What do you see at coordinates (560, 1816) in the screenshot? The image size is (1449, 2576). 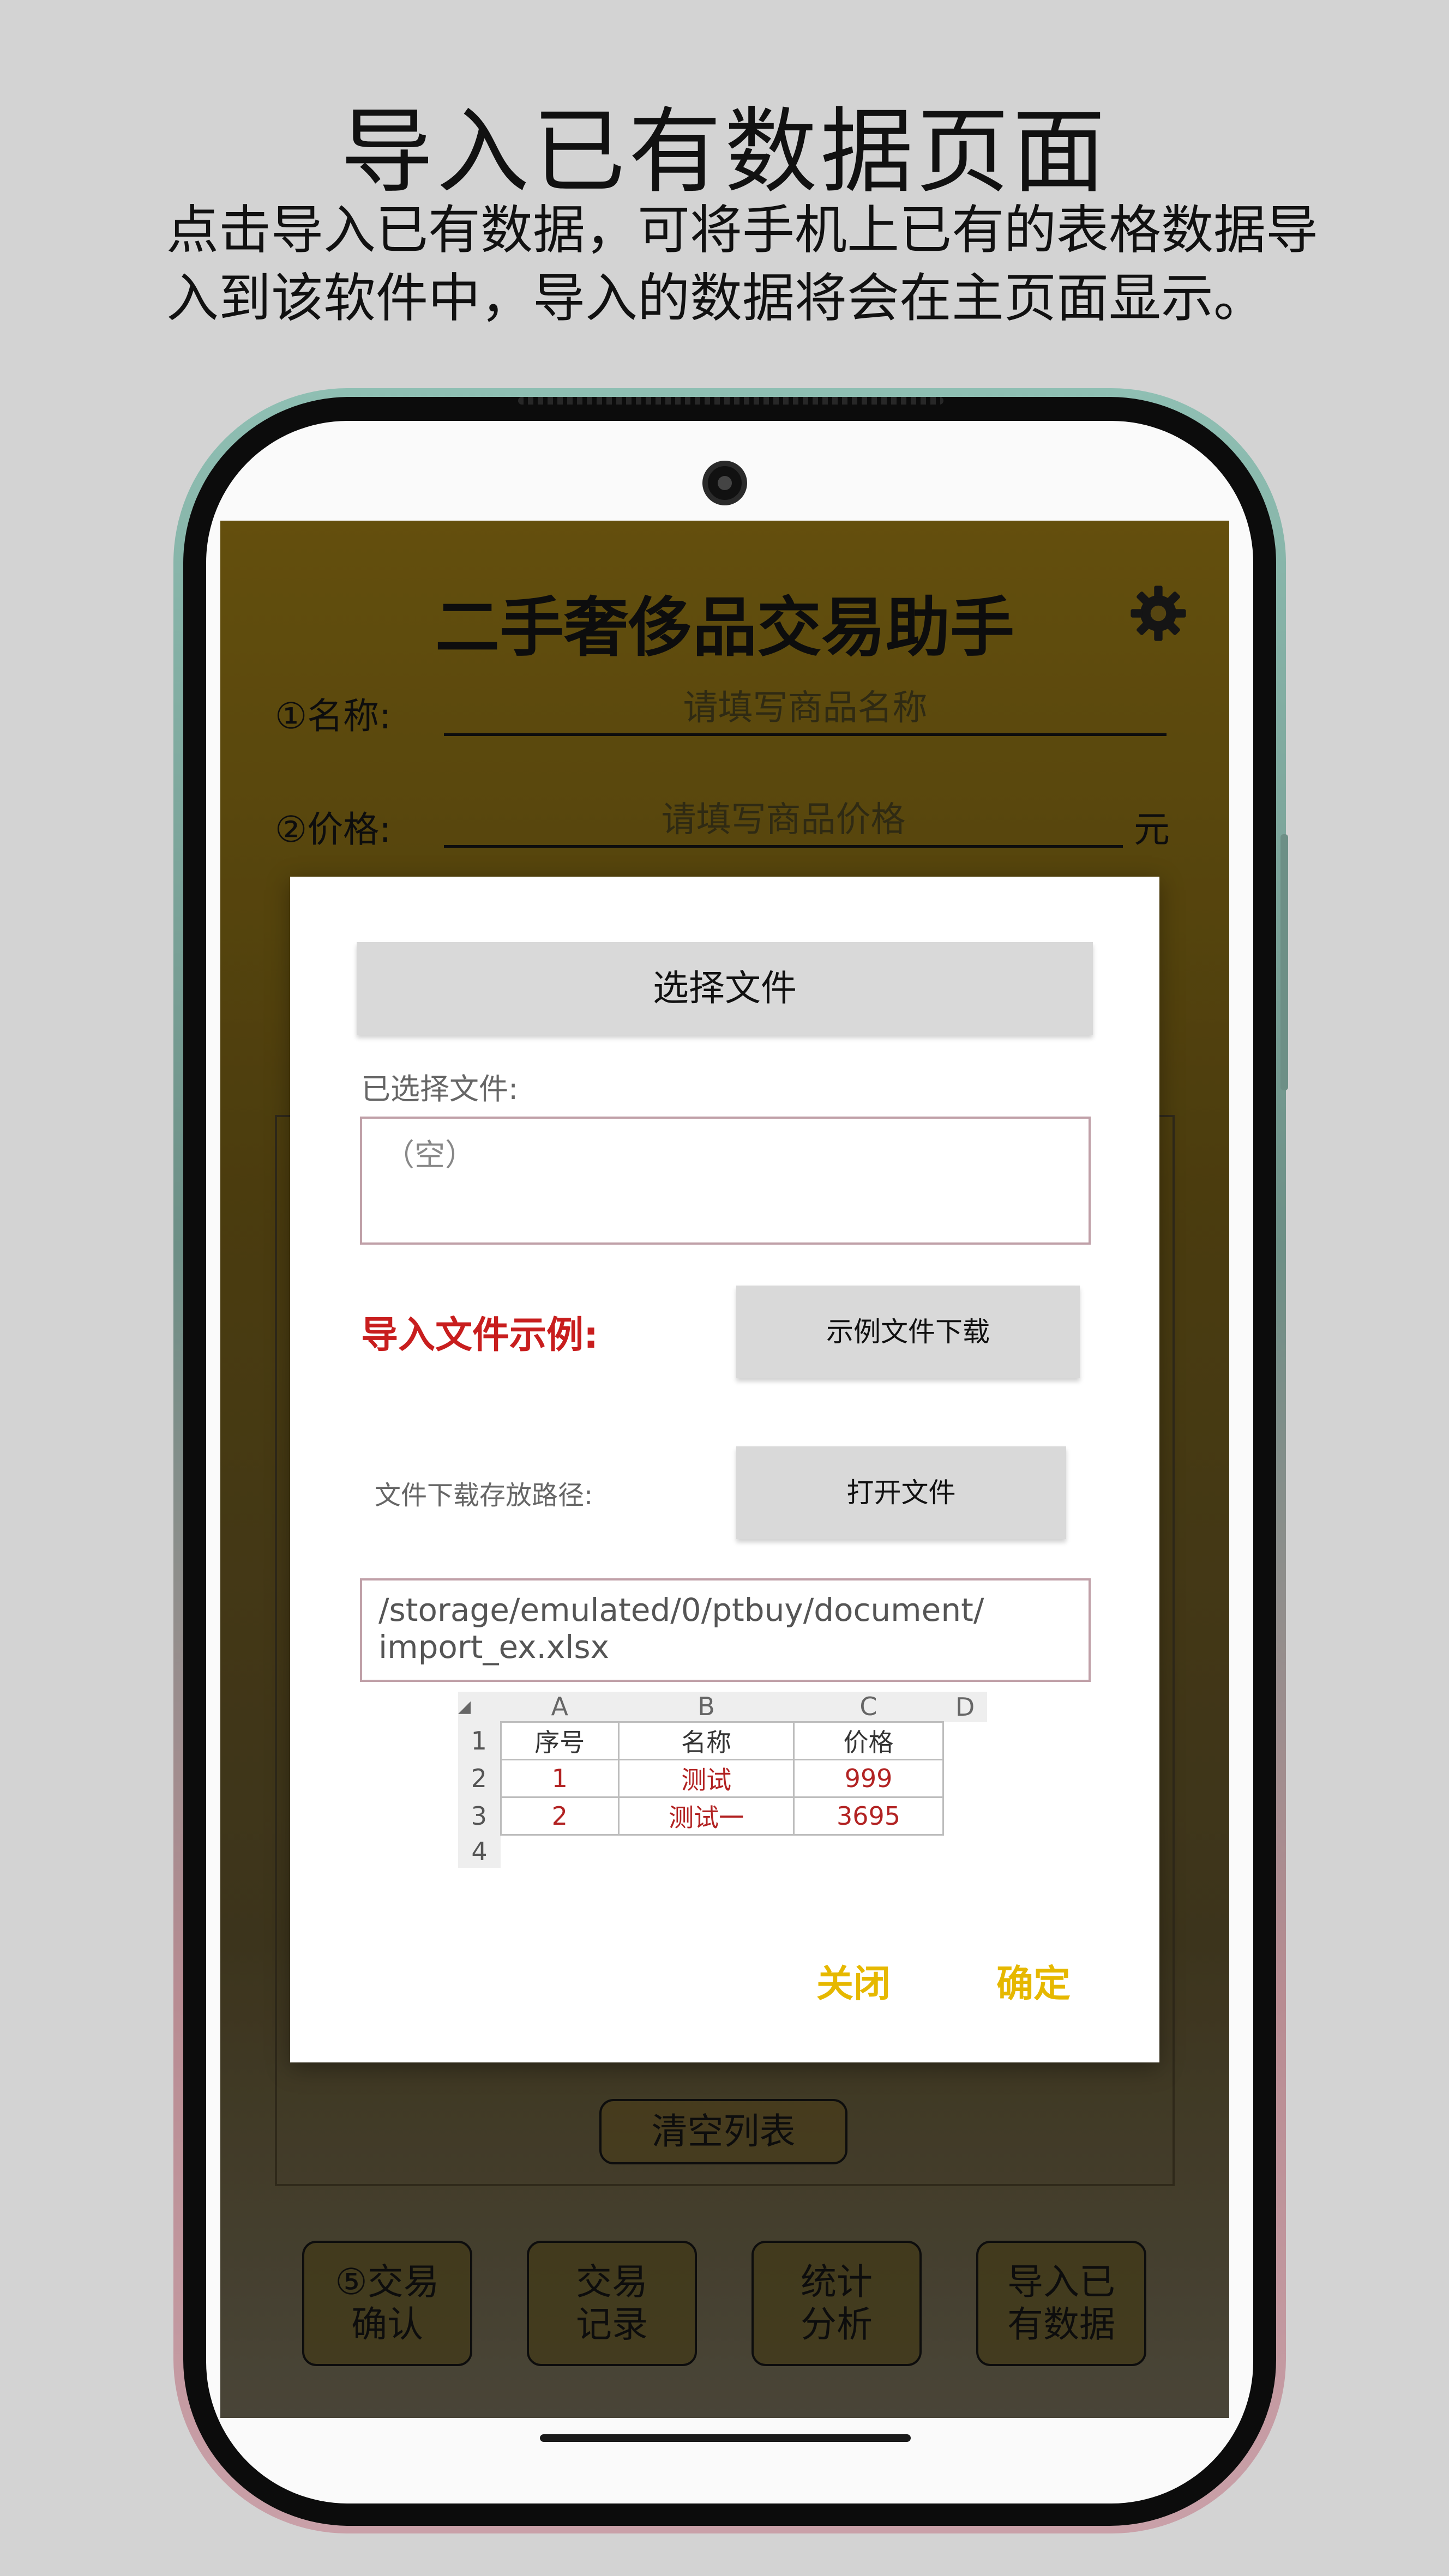 I see `sheet-cell: 2` at bounding box center [560, 1816].